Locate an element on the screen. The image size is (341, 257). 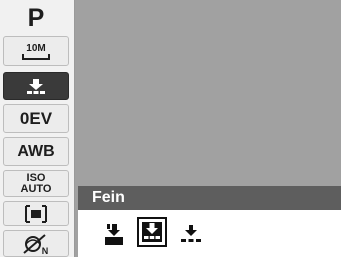
white-balance-button: AWB is located at coordinates (36, 151).